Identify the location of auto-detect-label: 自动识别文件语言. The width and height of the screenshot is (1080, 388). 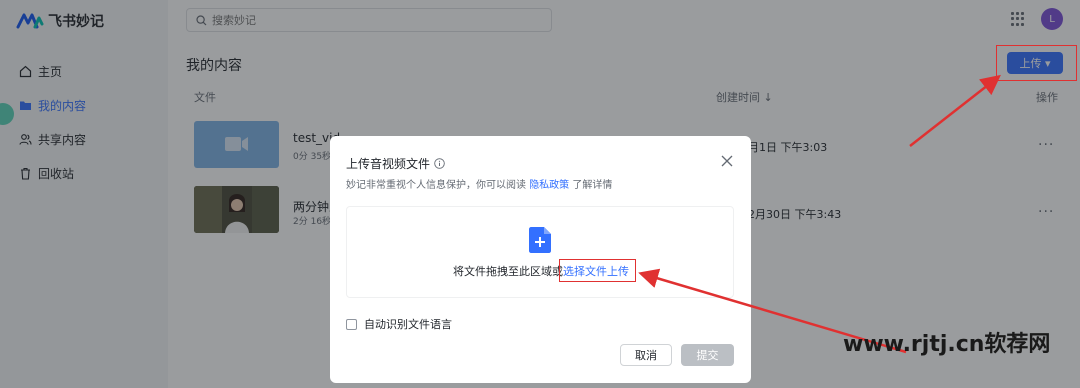
(408, 324).